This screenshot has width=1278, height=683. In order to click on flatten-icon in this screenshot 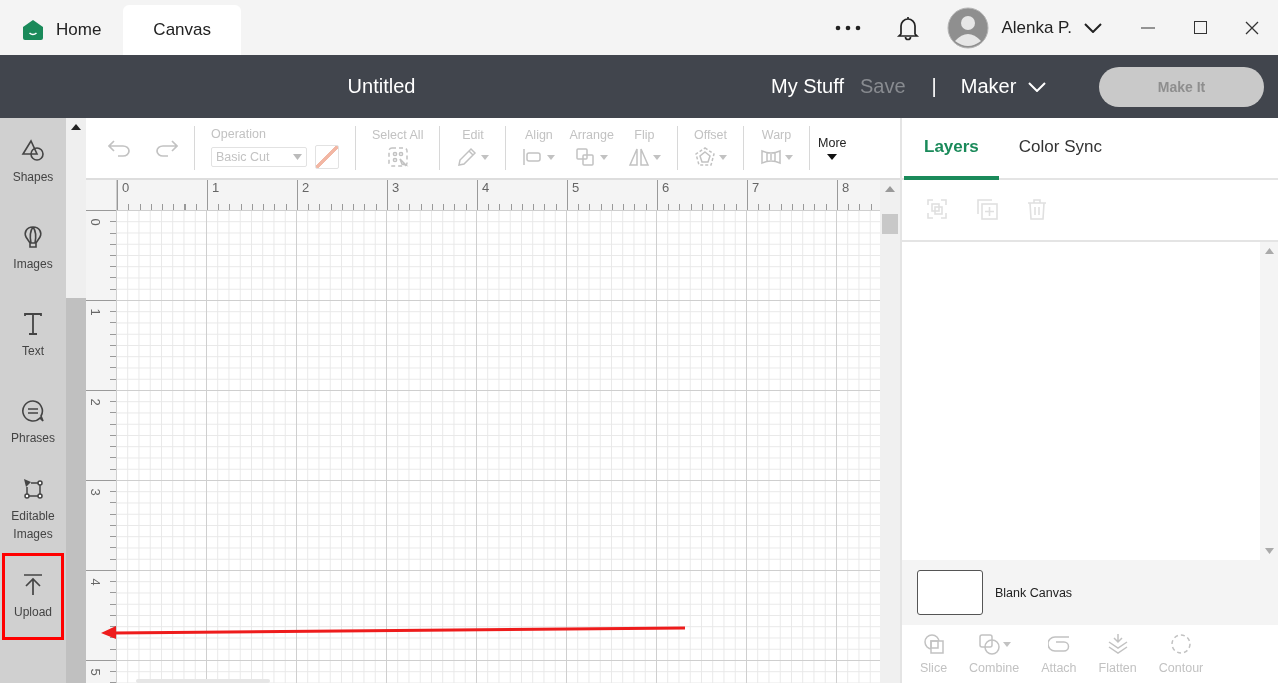, I will do `click(1117, 644)`.